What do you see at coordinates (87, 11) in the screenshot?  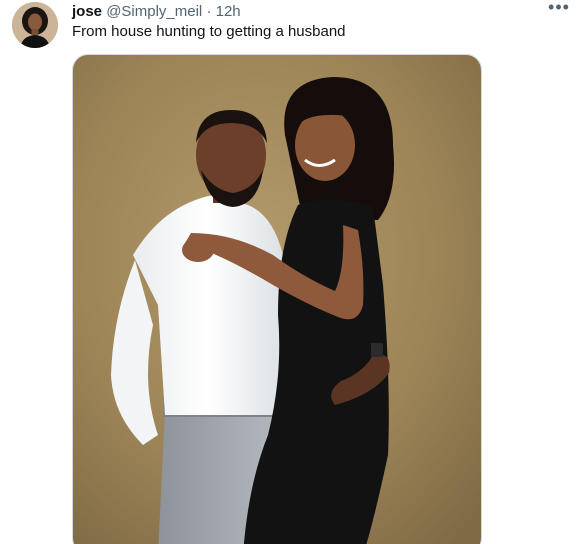 I see `author-name: jose` at bounding box center [87, 11].